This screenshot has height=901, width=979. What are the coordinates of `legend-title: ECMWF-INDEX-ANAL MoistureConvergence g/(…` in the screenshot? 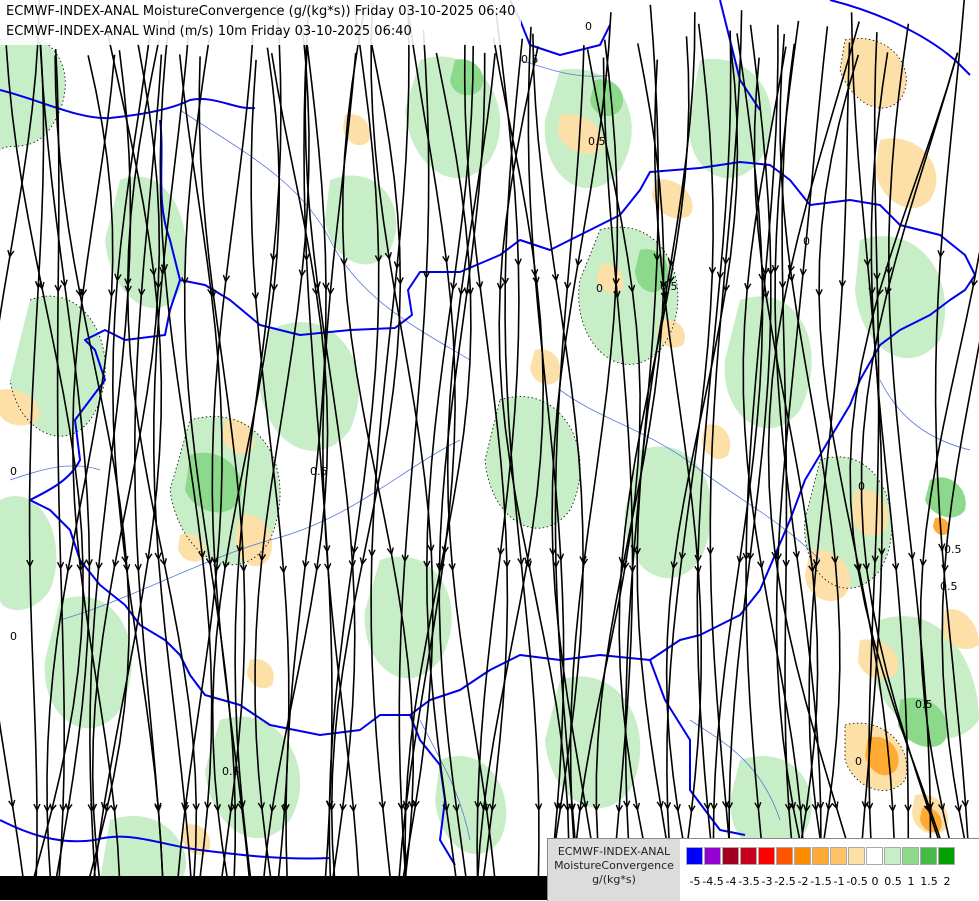 It's located at (614, 870).